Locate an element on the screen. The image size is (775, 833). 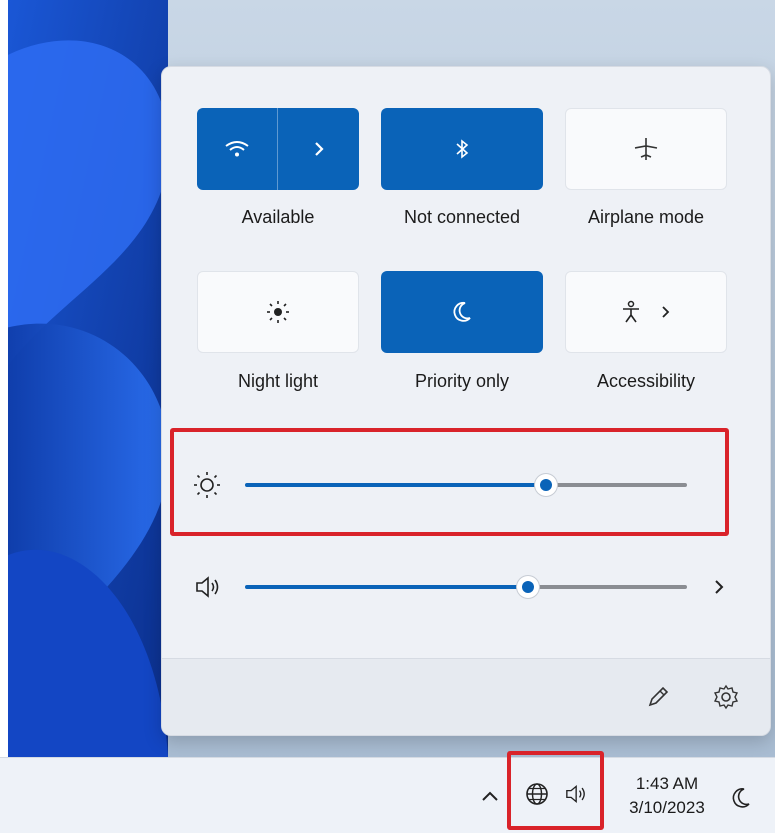
pencil-icon is located at coordinates (658, 697).